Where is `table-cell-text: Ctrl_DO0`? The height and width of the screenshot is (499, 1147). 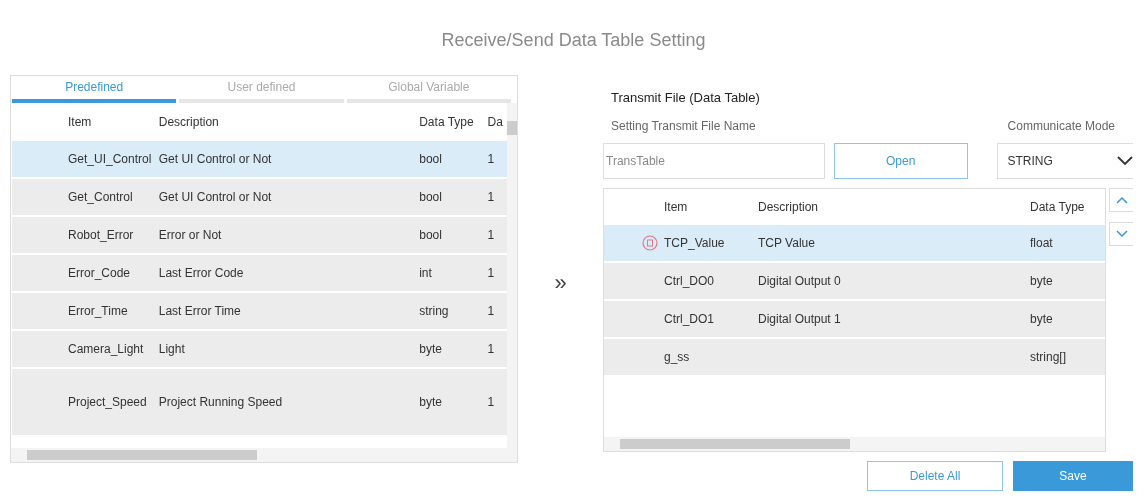
table-cell-text: Ctrl_DO0 is located at coordinates (689, 281).